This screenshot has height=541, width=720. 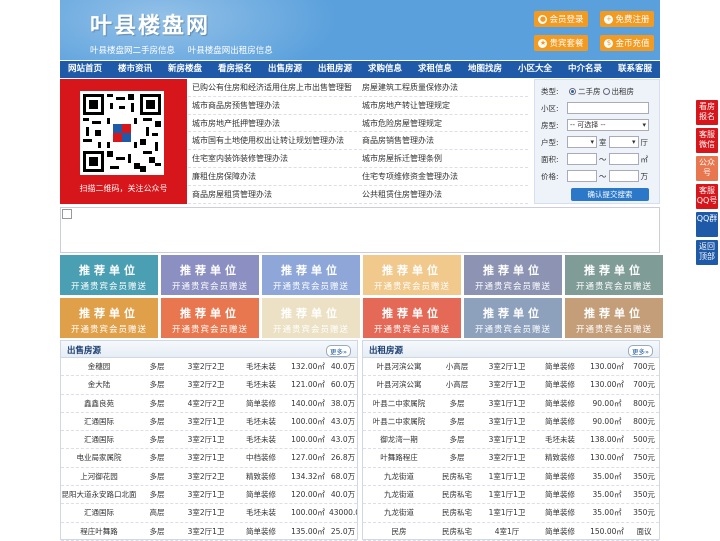 What do you see at coordinates (399, 531) in the screenshot?
I see `listing-cell: 民房` at bounding box center [399, 531].